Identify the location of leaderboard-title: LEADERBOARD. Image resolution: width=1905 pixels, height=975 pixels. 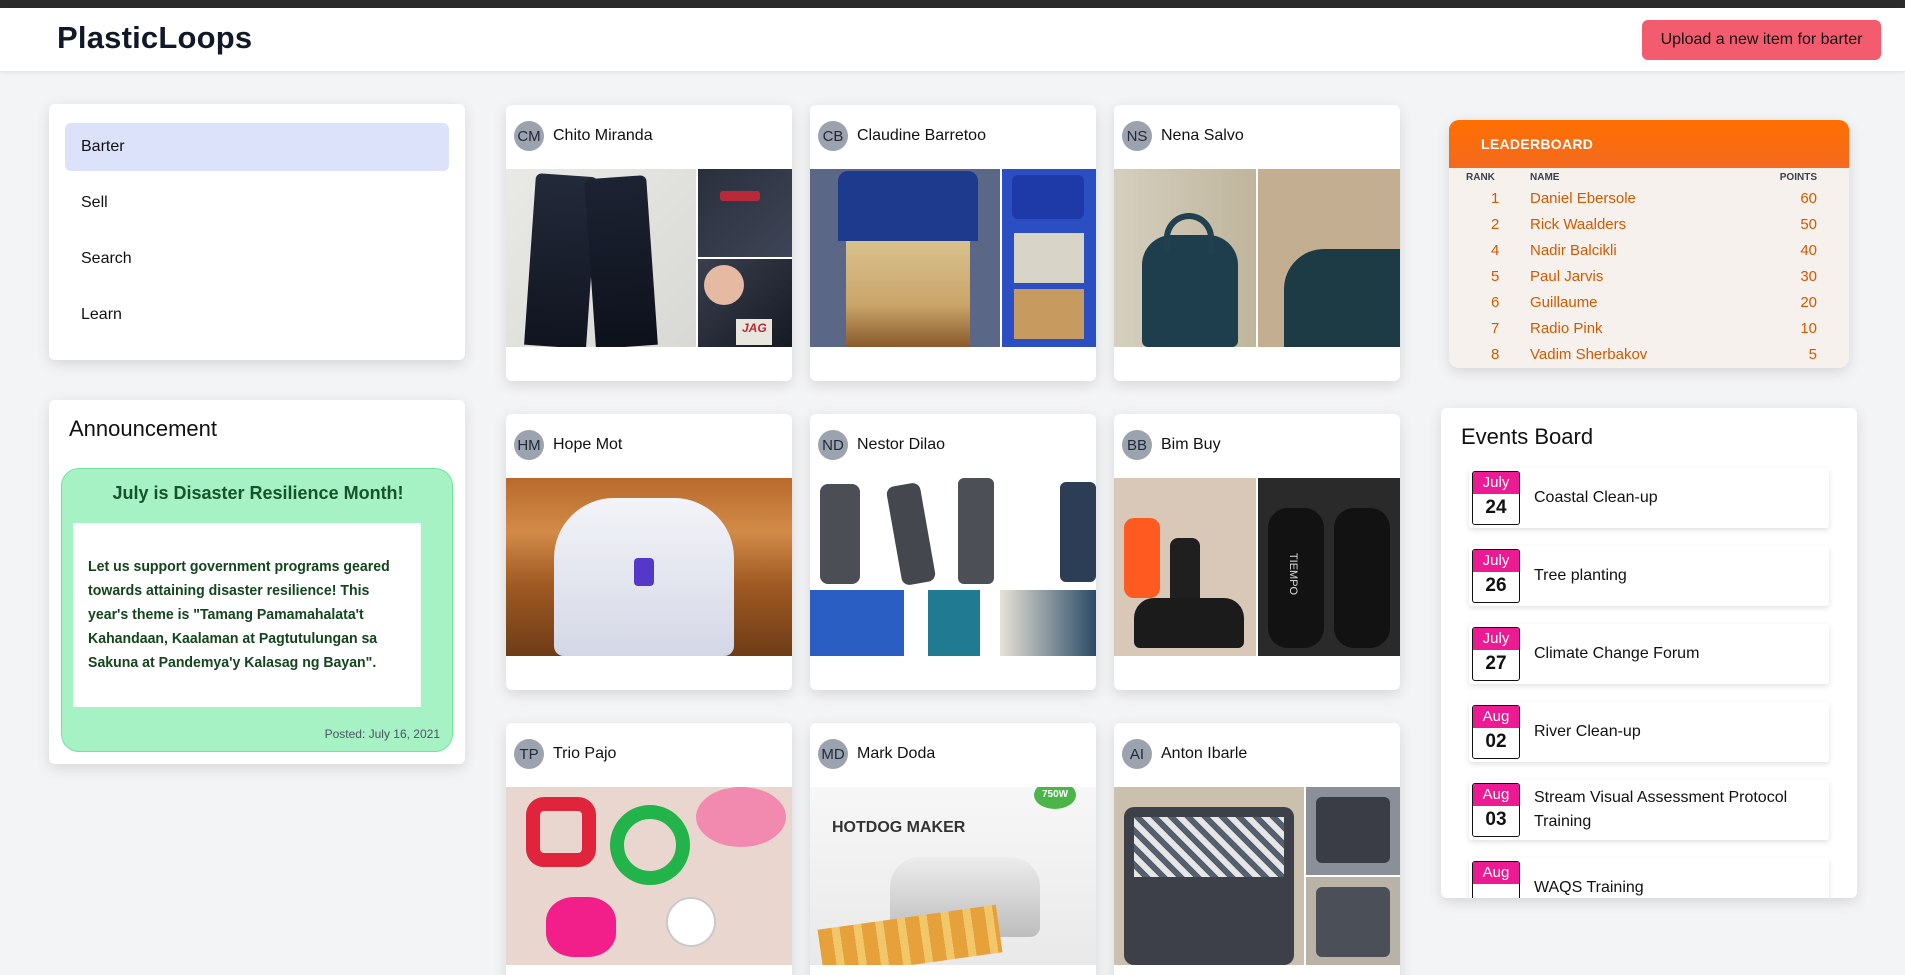
(1537, 144).